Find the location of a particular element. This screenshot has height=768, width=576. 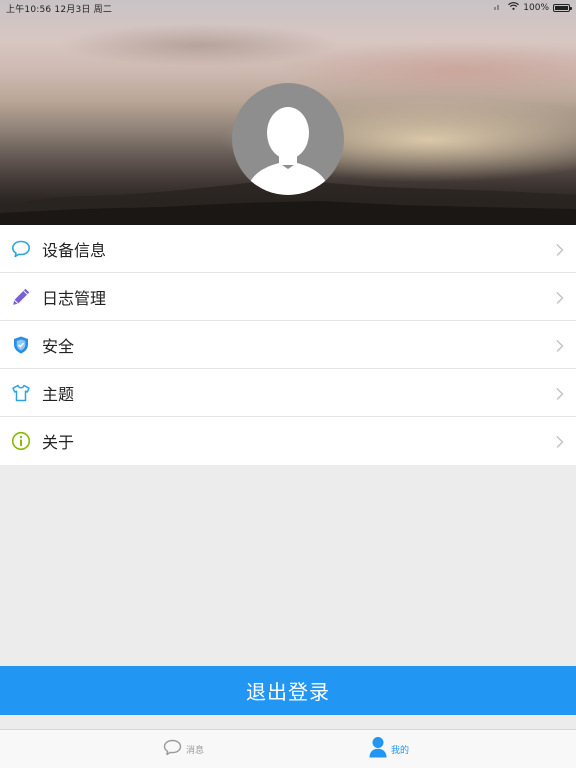

battery-fill is located at coordinates (561, 7).